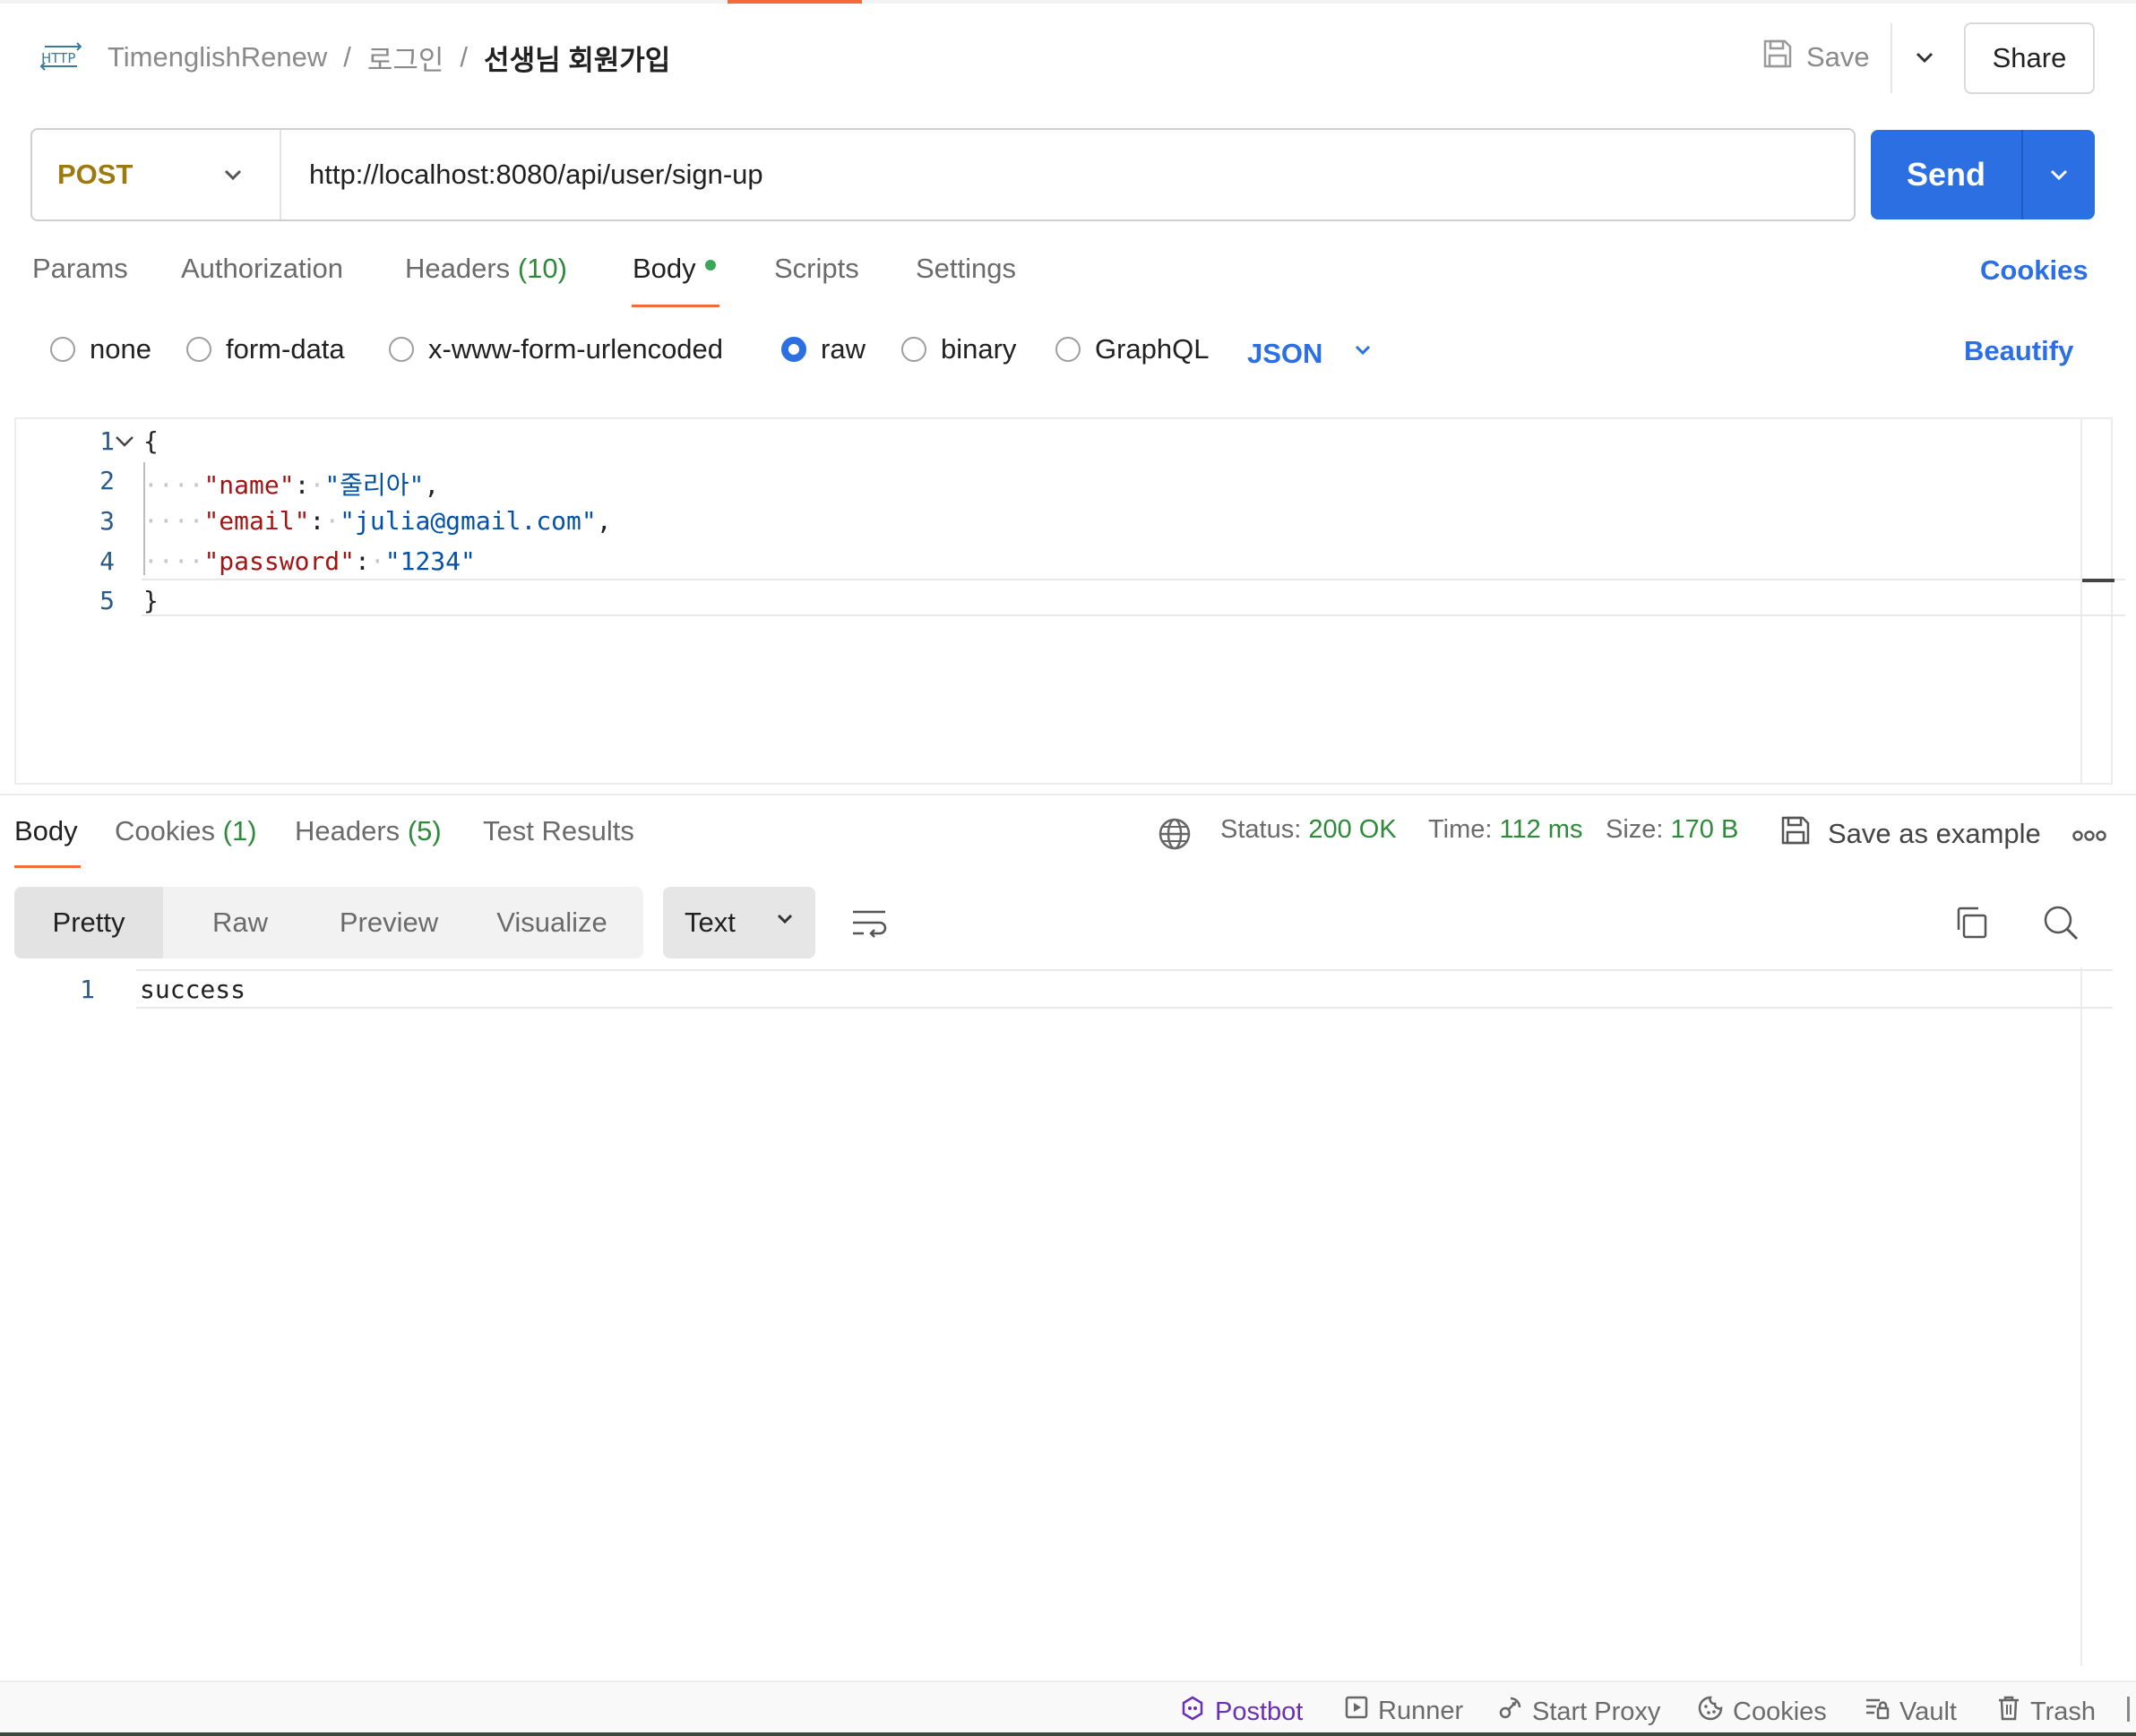 The image size is (2136, 1736). Describe the element at coordinates (48, 866) in the screenshot. I see `response-tab-underline` at that location.